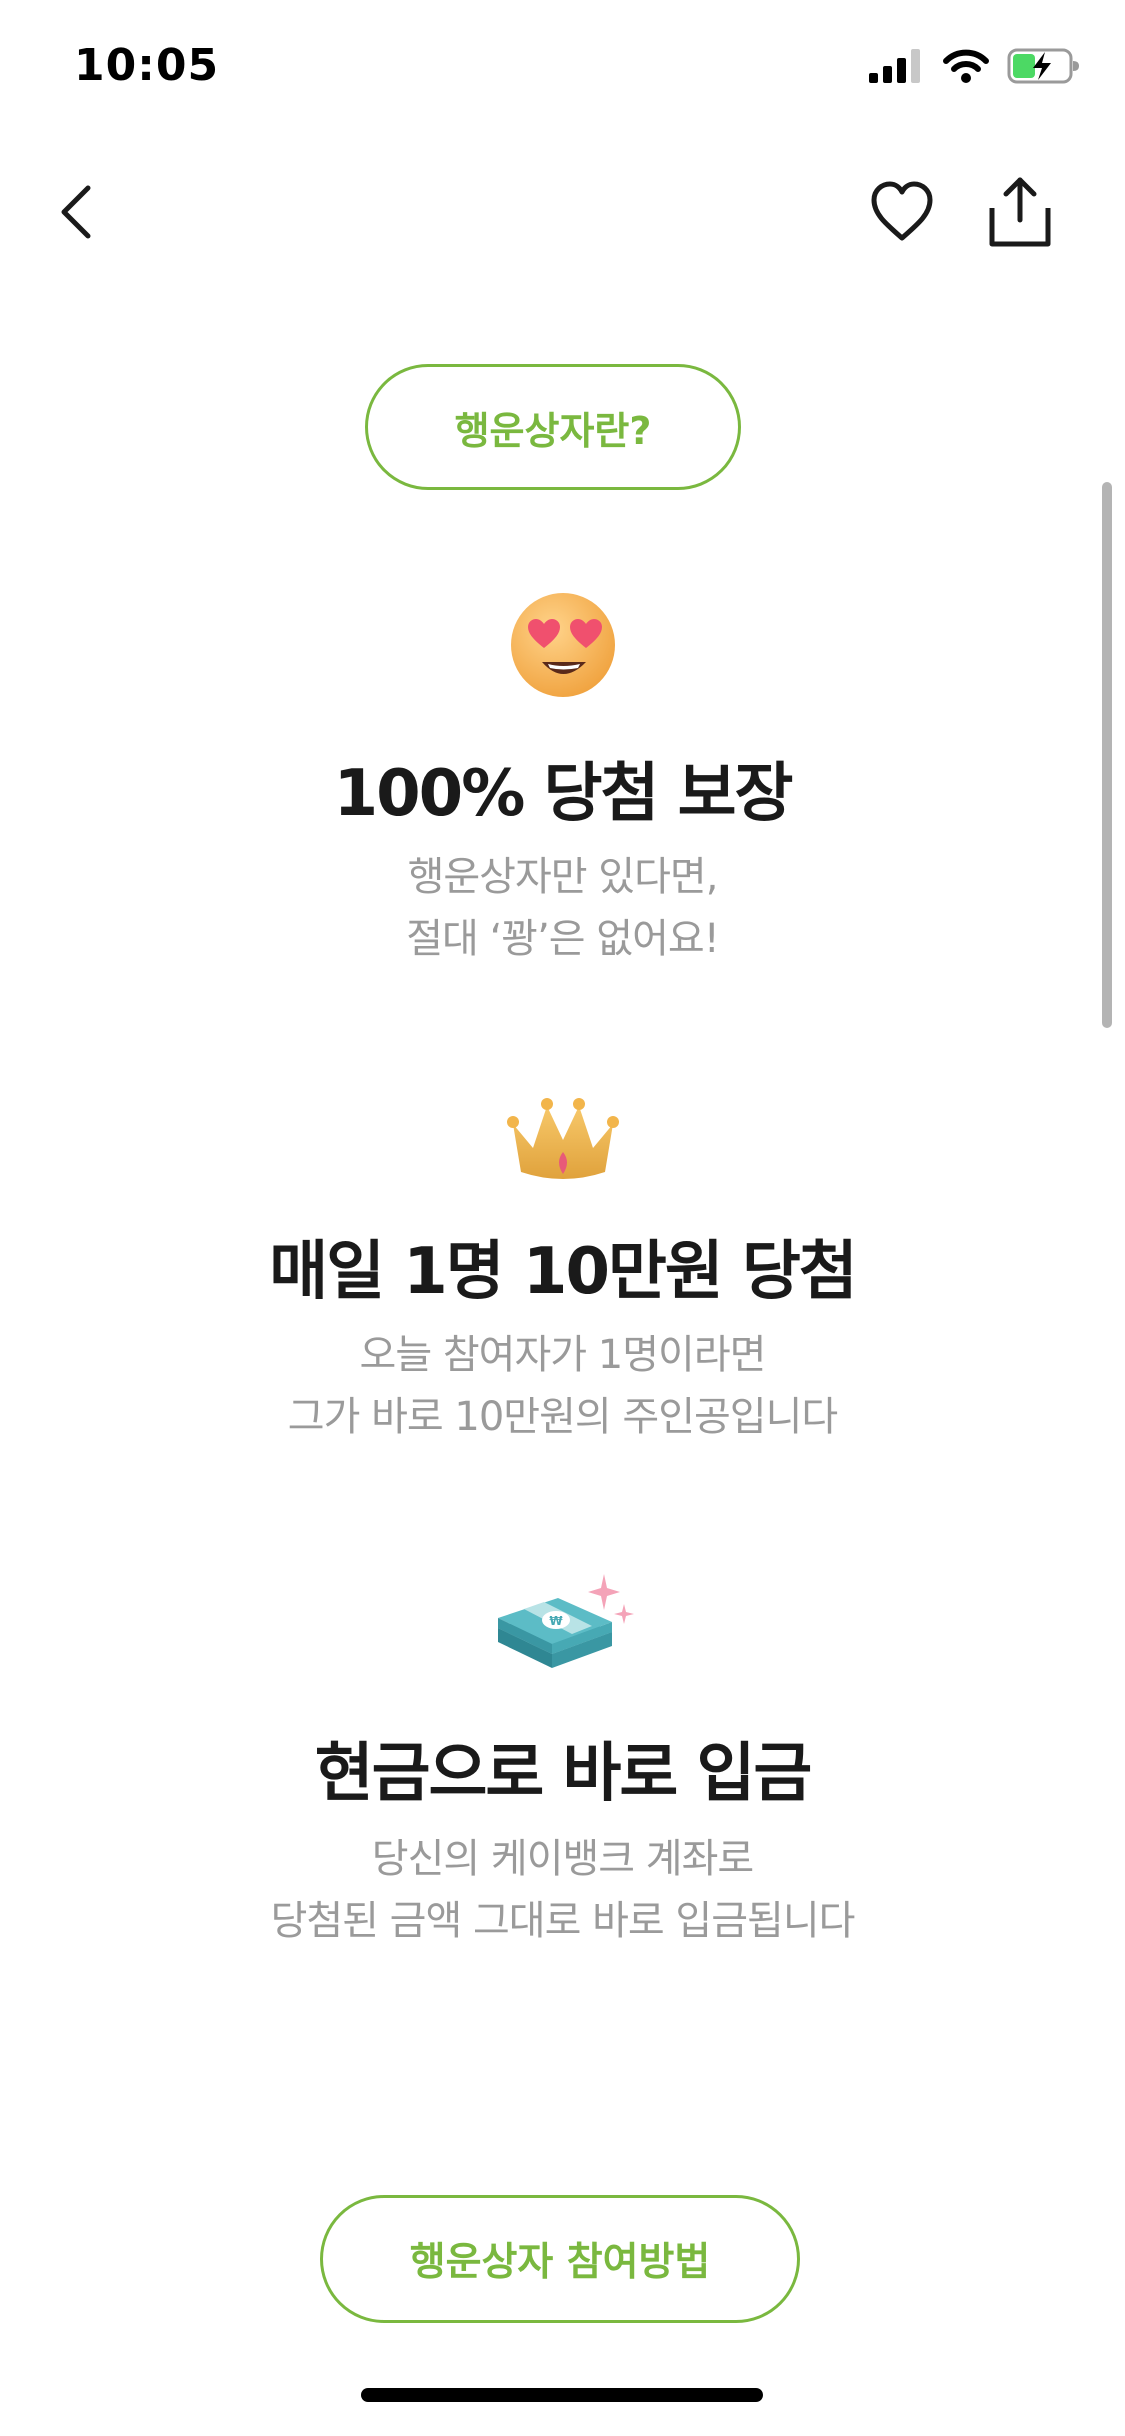 The image size is (1125, 2436). What do you see at coordinates (562, 210) in the screenshot?
I see `nav-bar` at bounding box center [562, 210].